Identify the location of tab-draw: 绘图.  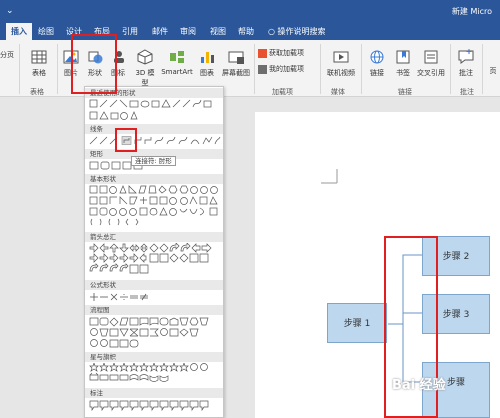
(46, 31).